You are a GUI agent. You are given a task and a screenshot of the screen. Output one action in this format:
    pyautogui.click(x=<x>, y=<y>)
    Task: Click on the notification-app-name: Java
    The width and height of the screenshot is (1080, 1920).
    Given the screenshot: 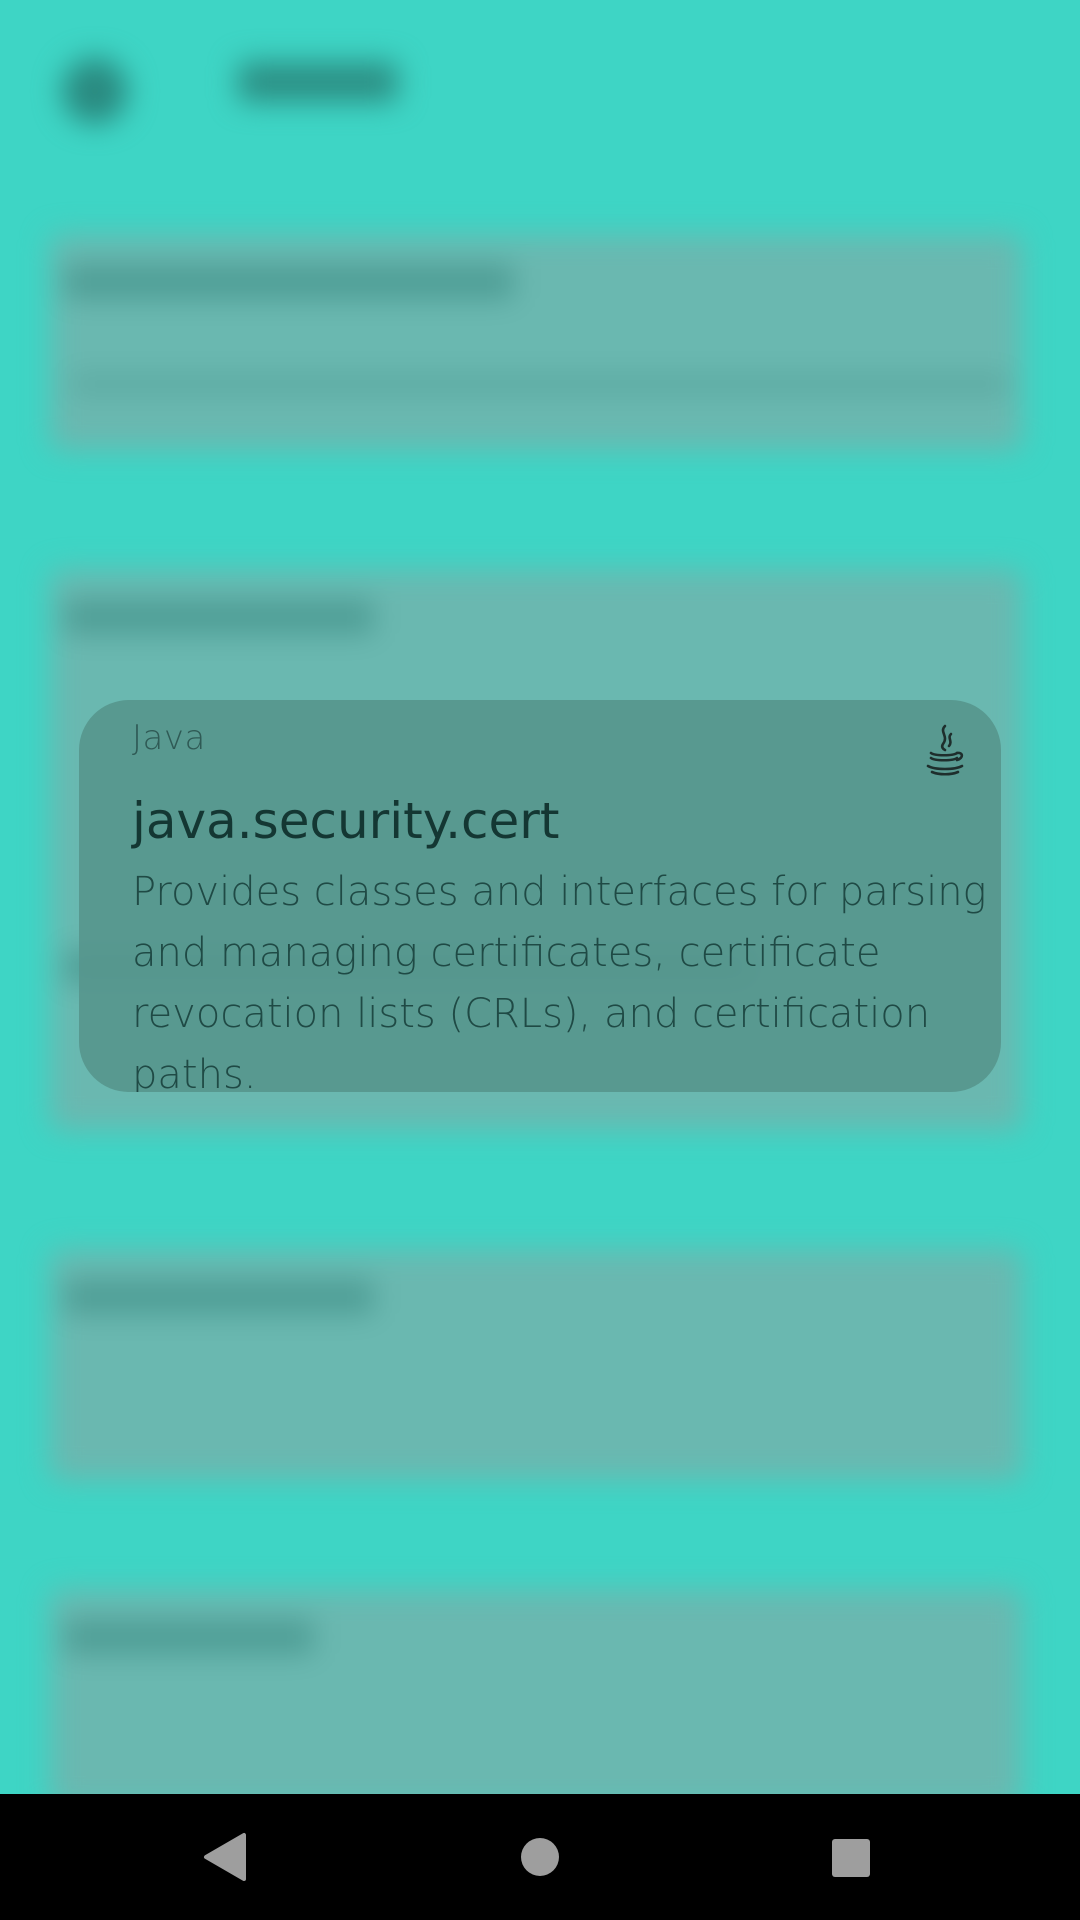 What is the action you would take?
    pyautogui.click(x=169, y=738)
    